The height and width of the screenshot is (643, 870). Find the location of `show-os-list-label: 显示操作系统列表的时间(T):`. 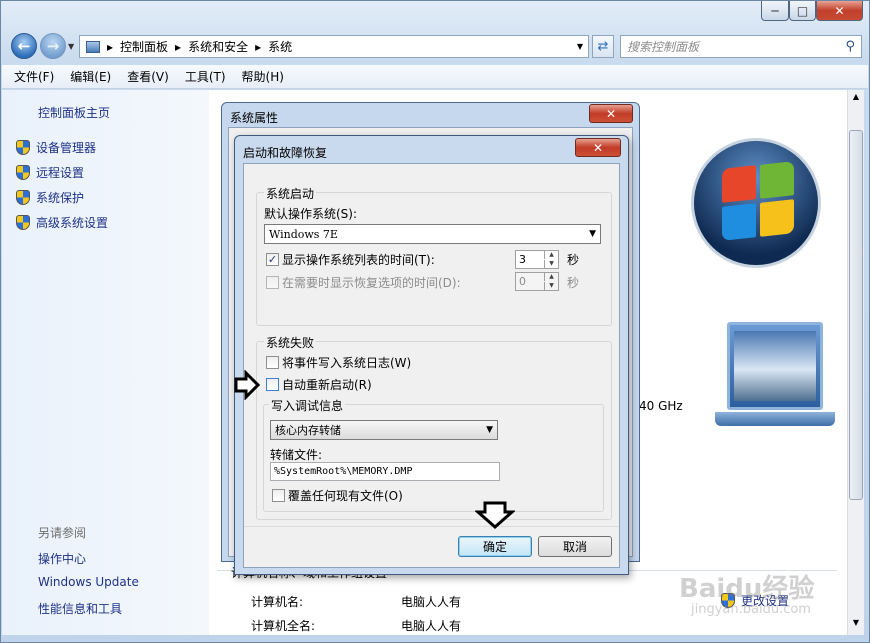

show-os-list-label: 显示操作系统列表的时间(T): is located at coordinates (358, 260).